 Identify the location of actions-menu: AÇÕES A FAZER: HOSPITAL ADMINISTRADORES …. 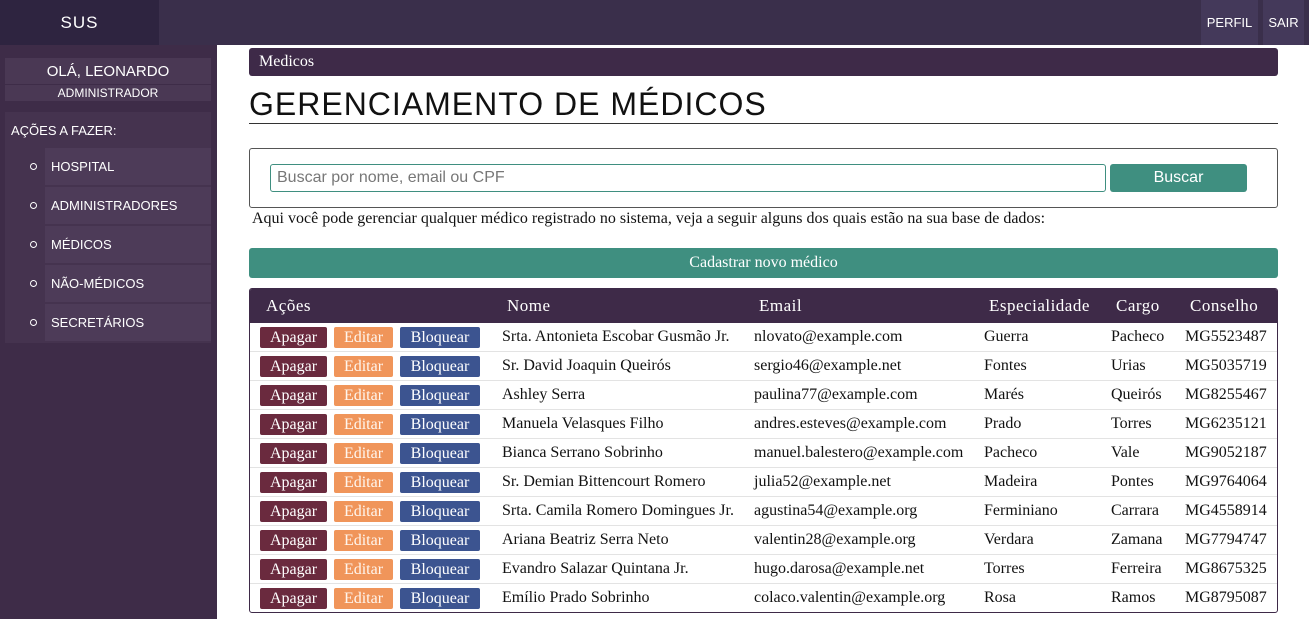
(108, 227).